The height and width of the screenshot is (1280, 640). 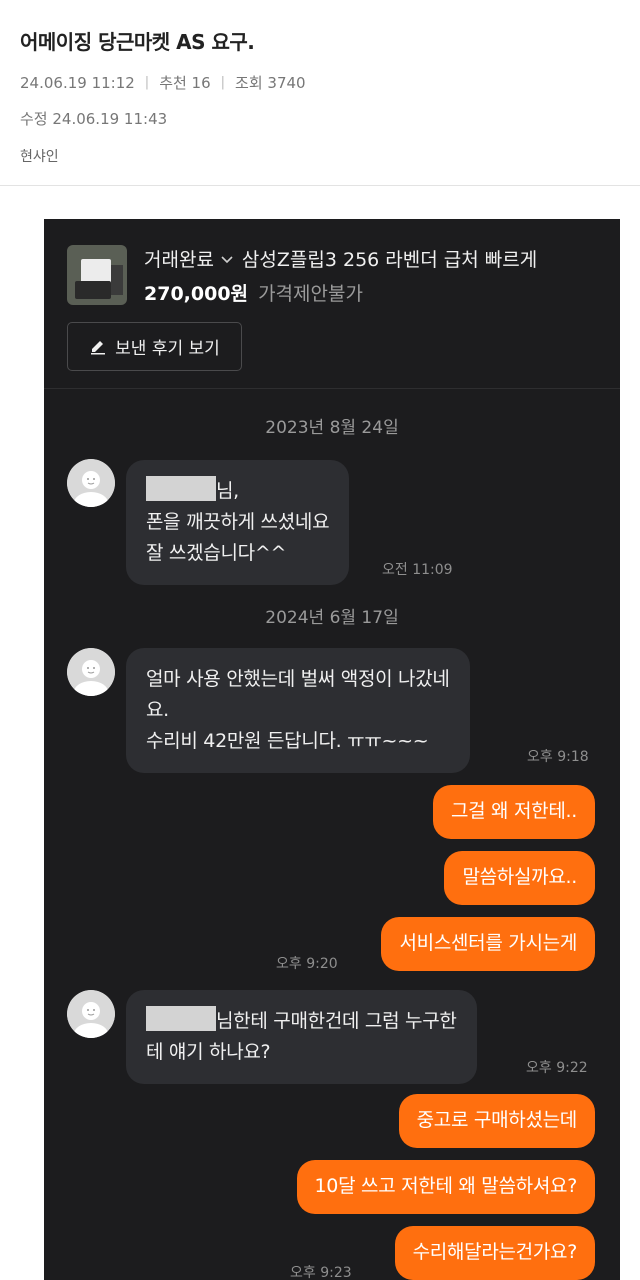 I want to click on view-sent-review-button: 보낸 후기 보기, so click(x=154, y=346).